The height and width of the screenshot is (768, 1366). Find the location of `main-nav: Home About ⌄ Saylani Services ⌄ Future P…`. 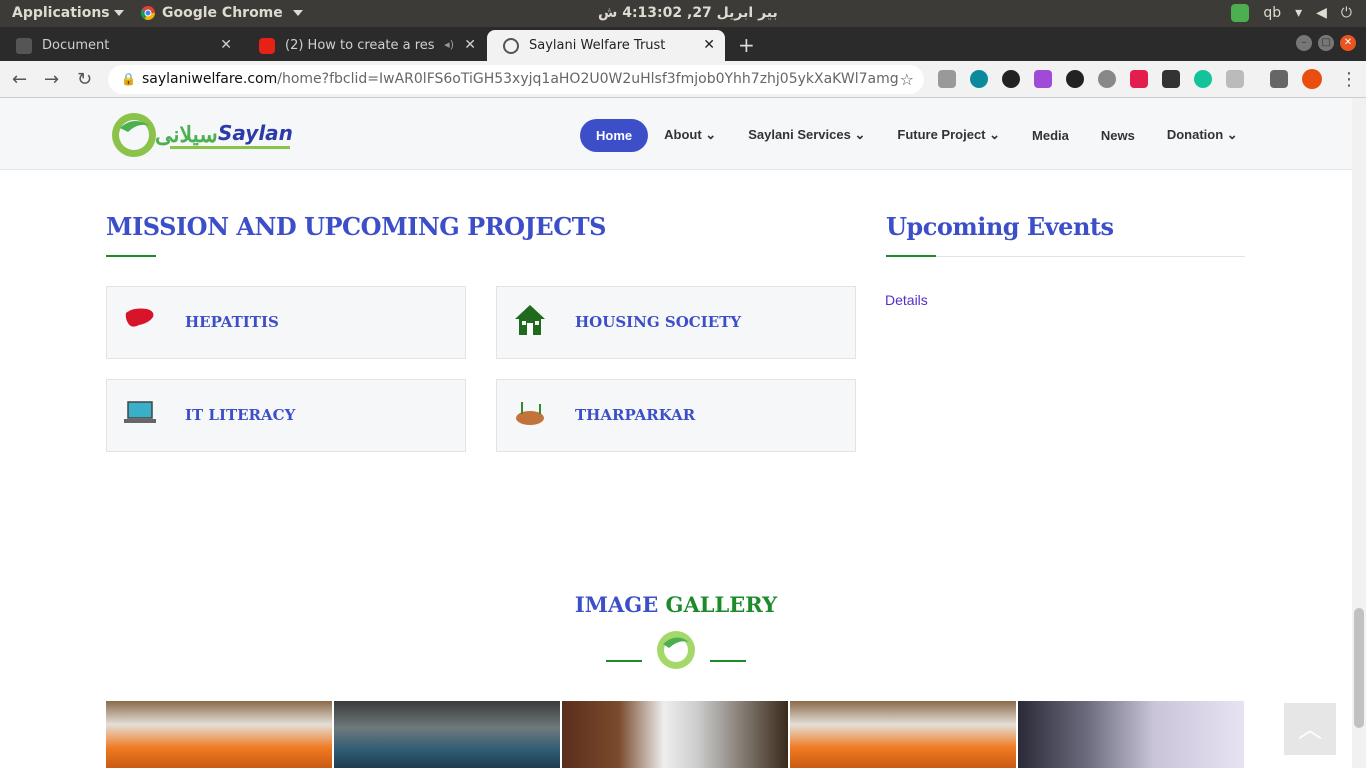

main-nav: Home About ⌄ Saylani Services ⌄ Future P… is located at coordinates (917, 135).